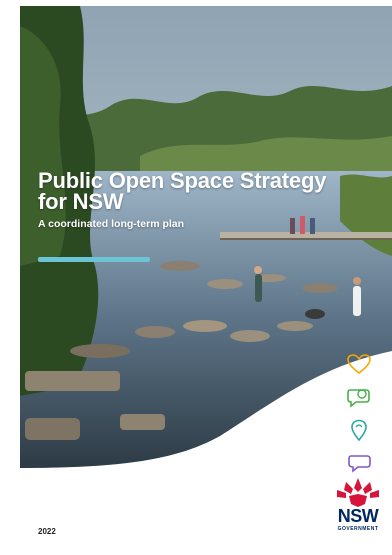  I want to click on speech-bubble-purple-icon, so click(359, 464).